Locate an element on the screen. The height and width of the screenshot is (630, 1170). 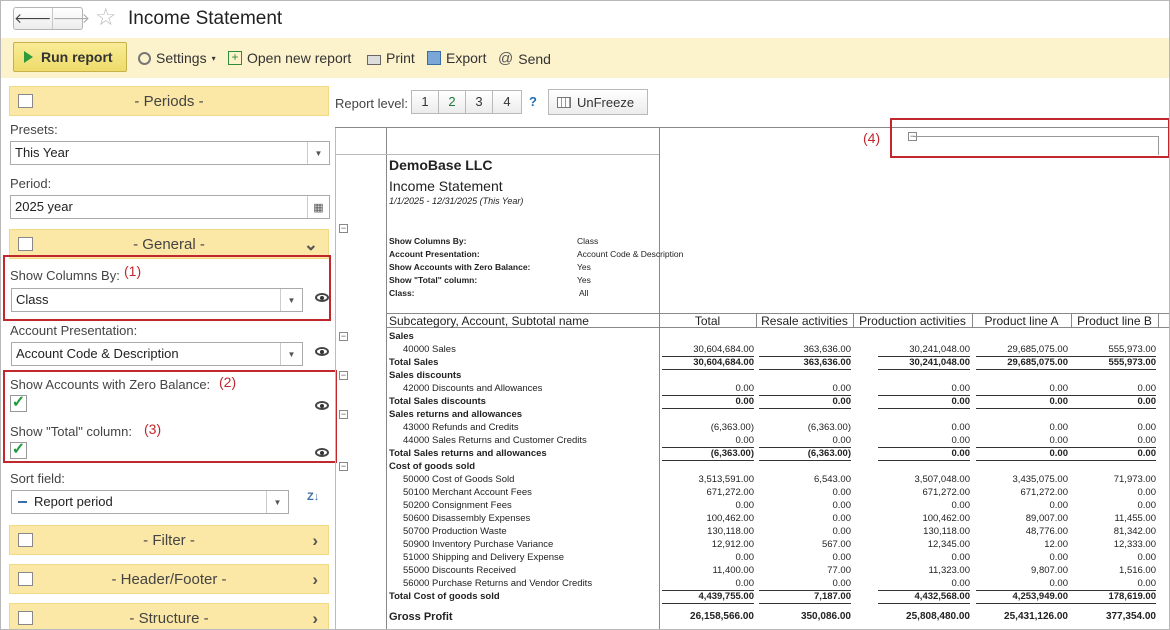
report-row-label: 50000 Cost of Goods Sold is located at coordinates (459, 479).